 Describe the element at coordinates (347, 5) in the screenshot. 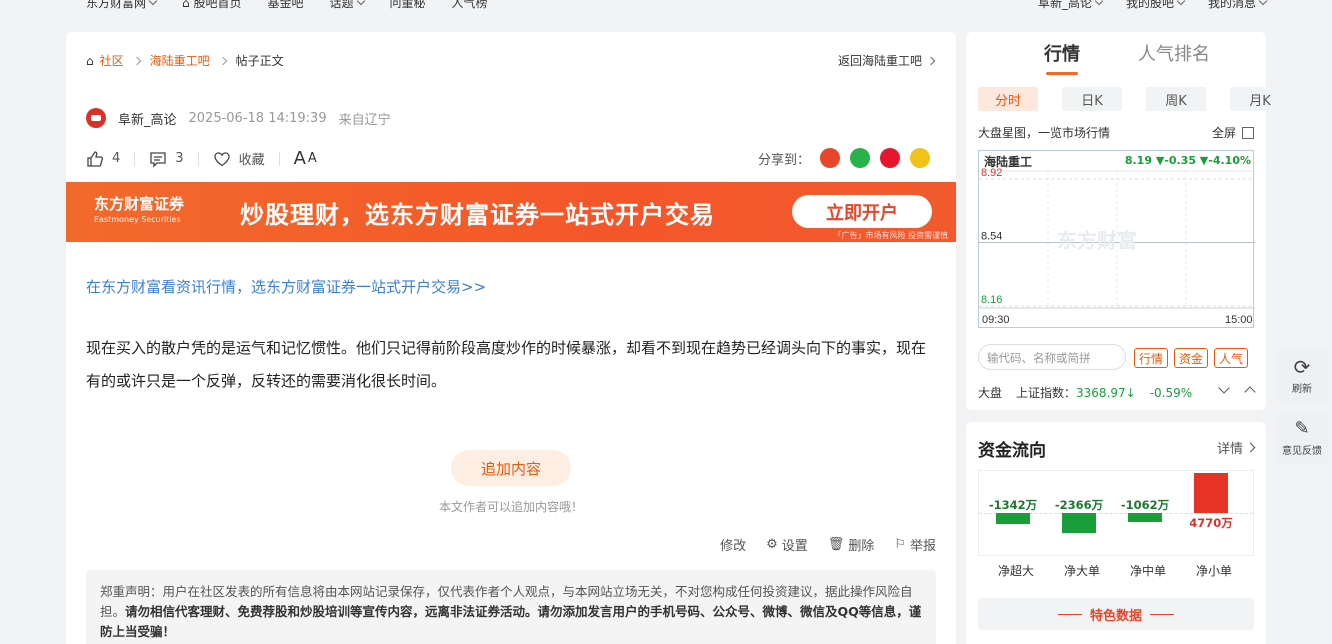

I see `nav-topics: 话题` at that location.